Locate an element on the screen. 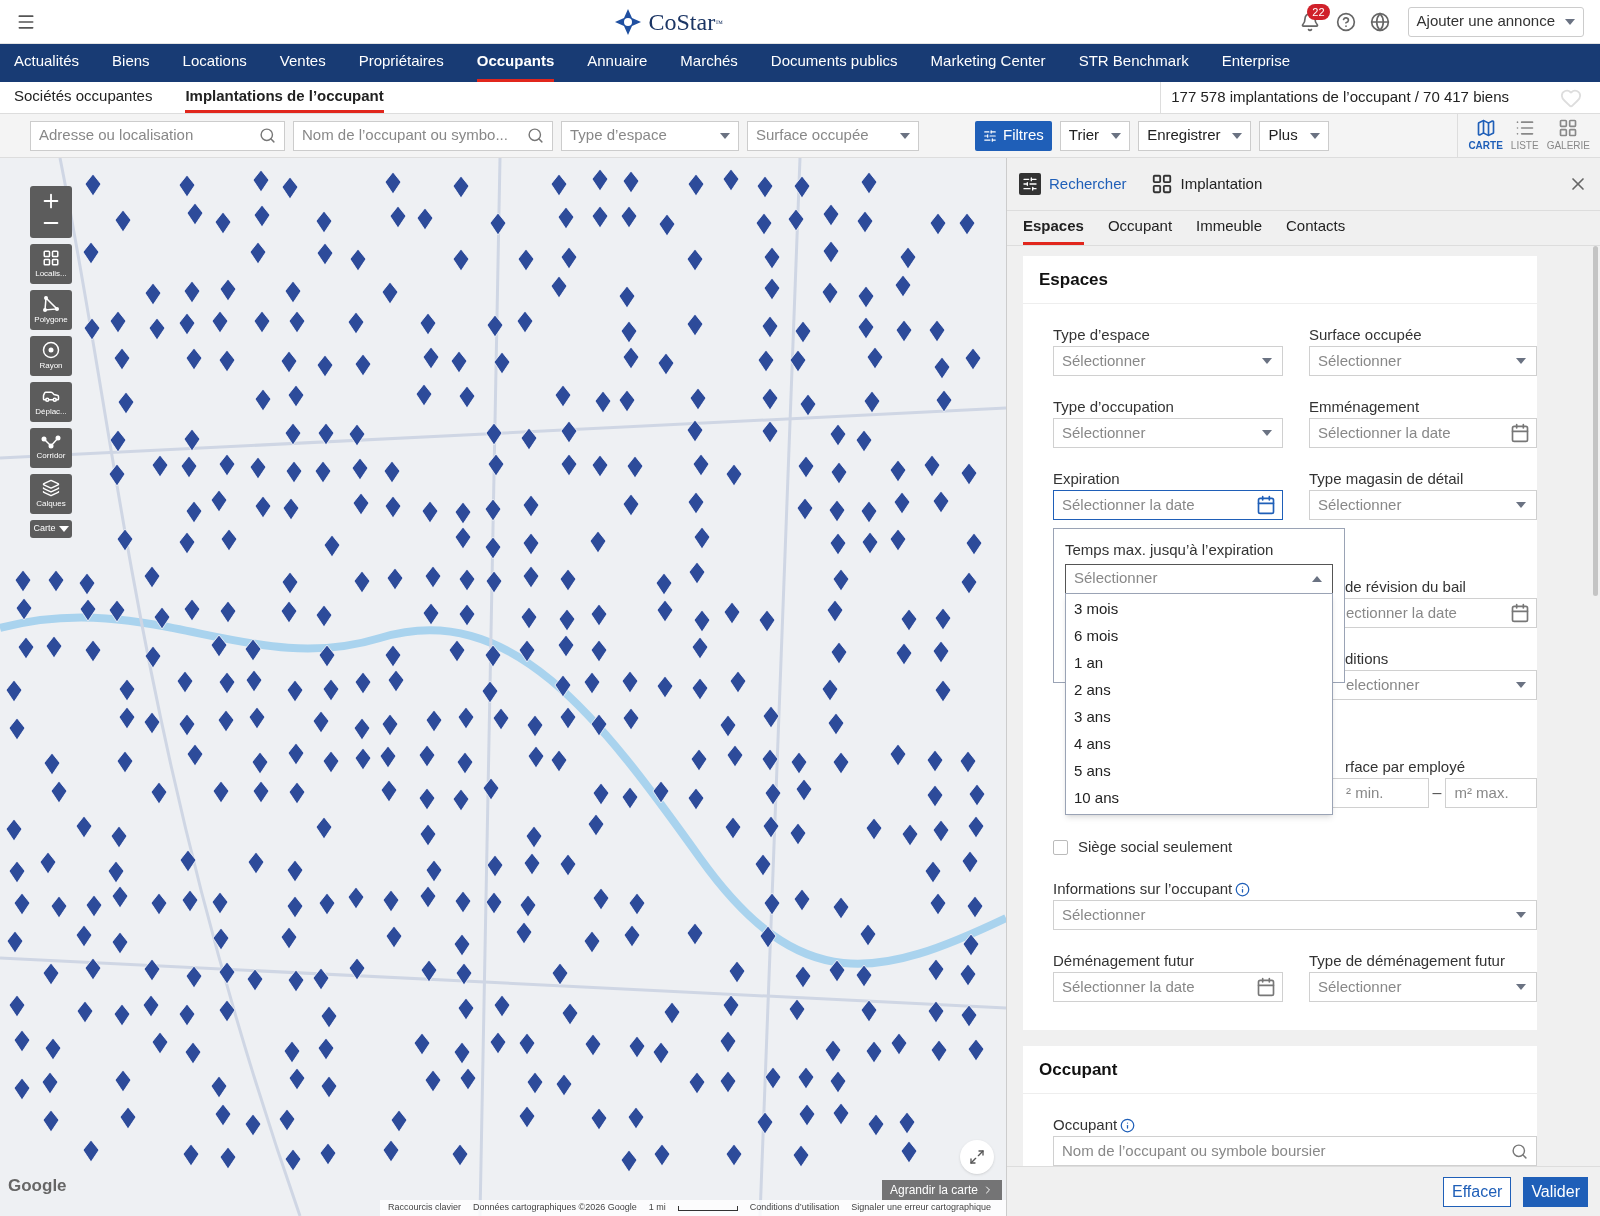 Image resolution: width=1600 pixels, height=1216 pixels. search-field: Nom de l’occupant ou symbole boursier is located at coordinates (1295, 1151).